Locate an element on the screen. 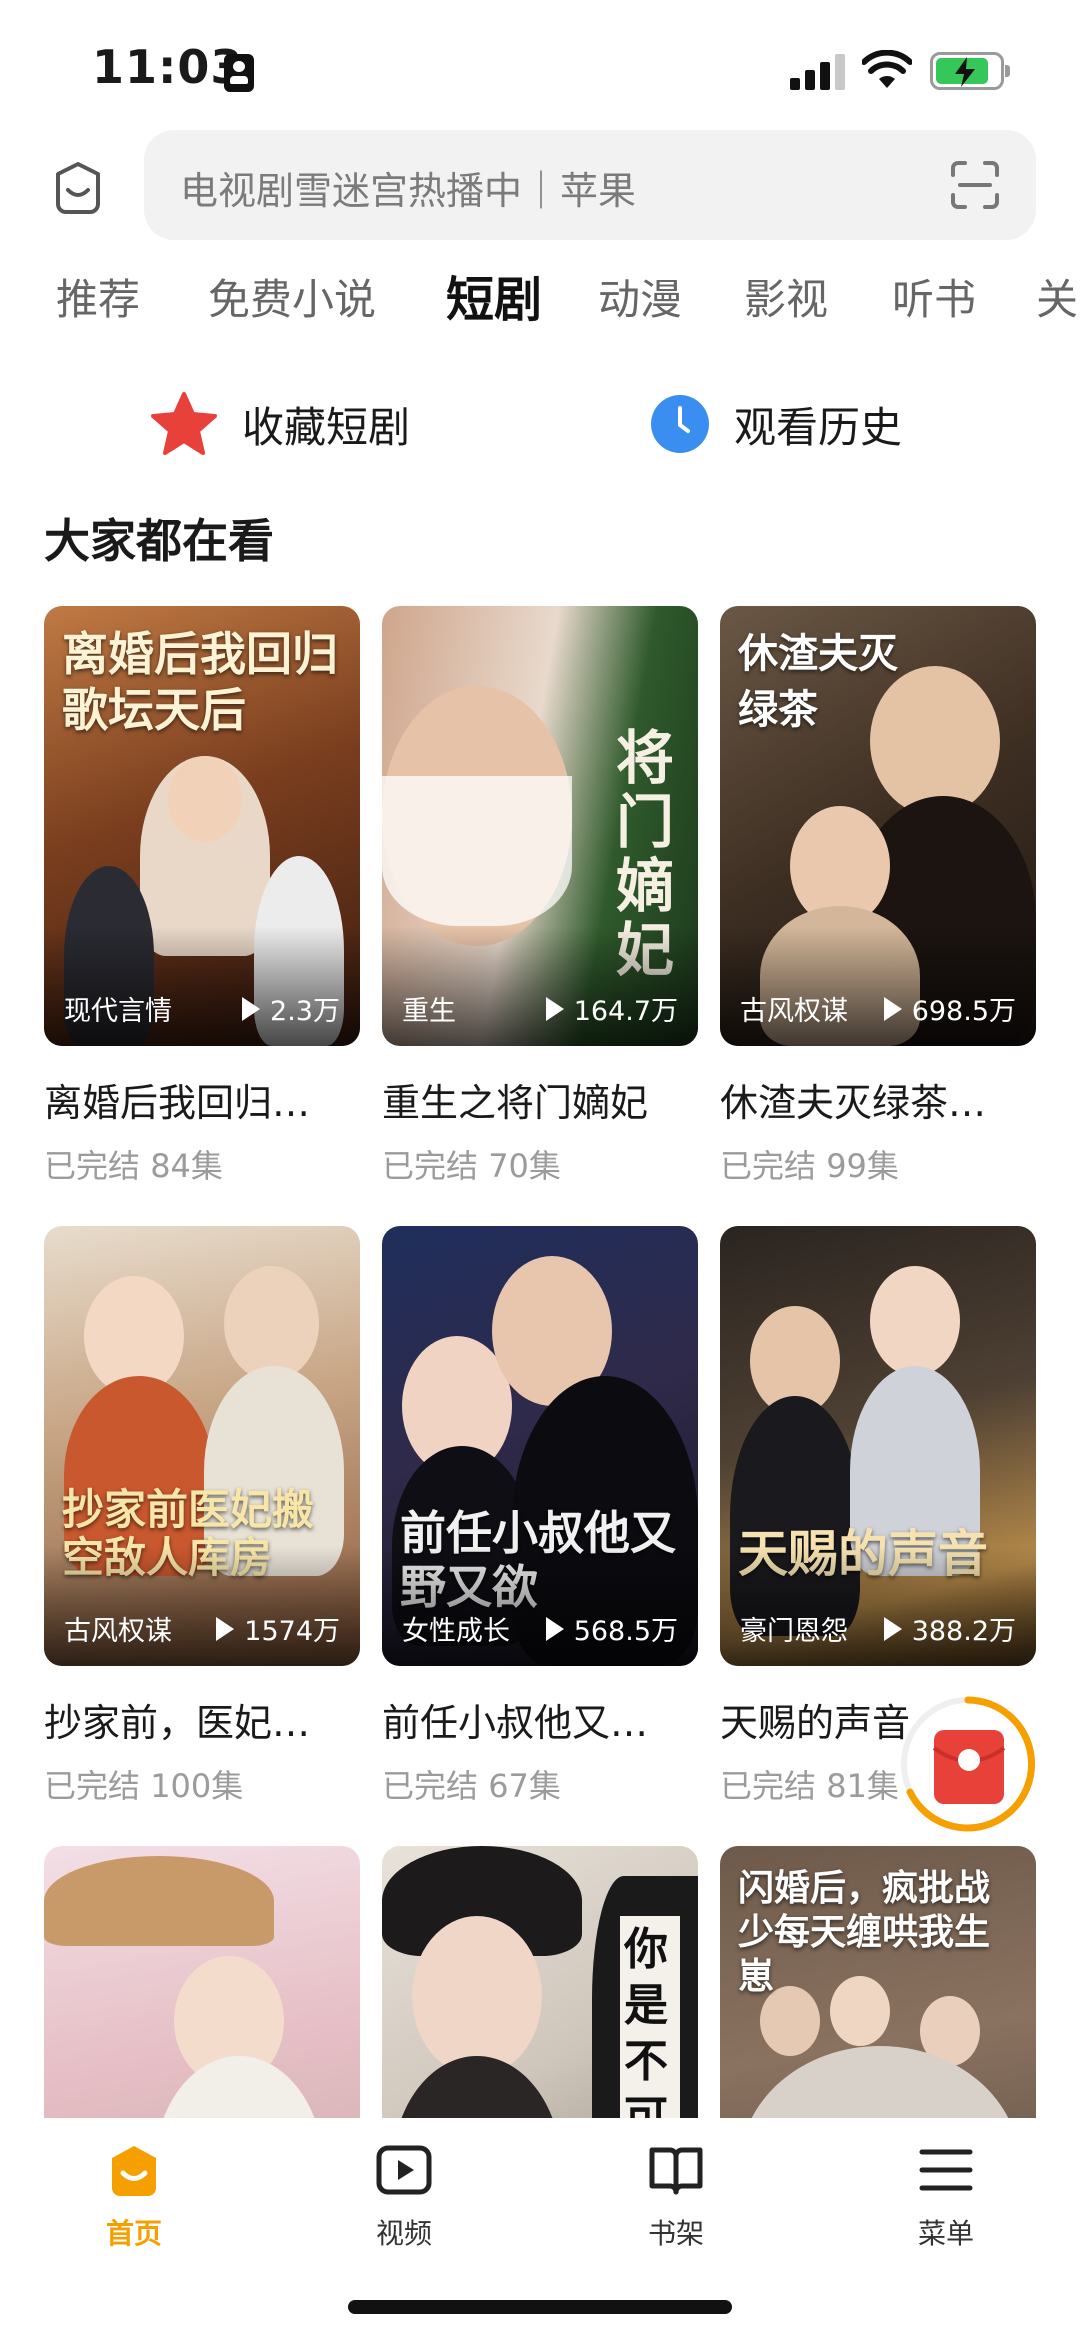 This screenshot has height=2337, width=1080. view-count: 2.3万 is located at coordinates (291, 1008).